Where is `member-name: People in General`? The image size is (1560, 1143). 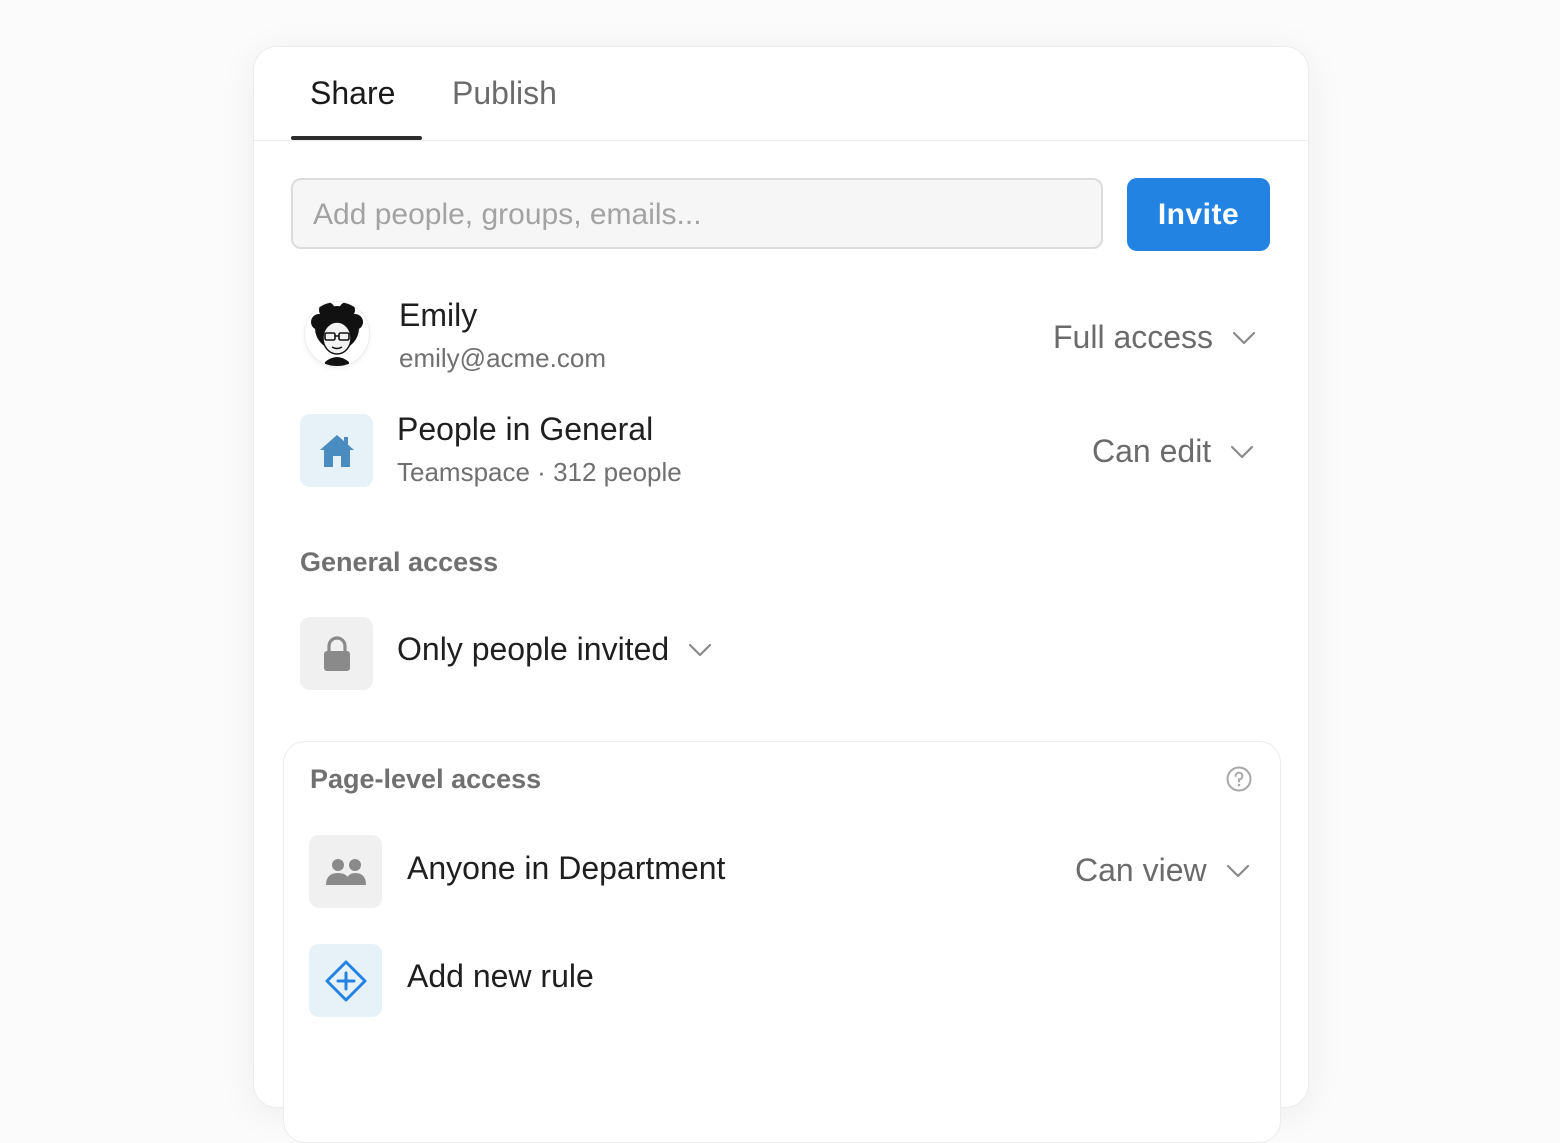
member-name: People in General is located at coordinates (525, 429).